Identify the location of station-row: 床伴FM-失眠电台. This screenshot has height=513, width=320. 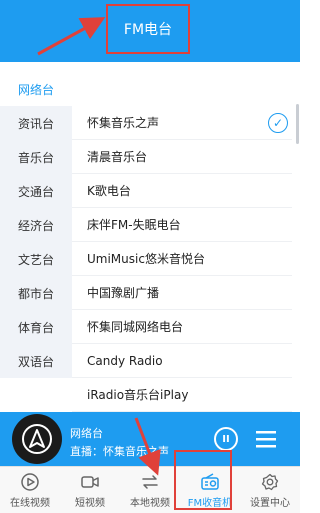
(182, 225).